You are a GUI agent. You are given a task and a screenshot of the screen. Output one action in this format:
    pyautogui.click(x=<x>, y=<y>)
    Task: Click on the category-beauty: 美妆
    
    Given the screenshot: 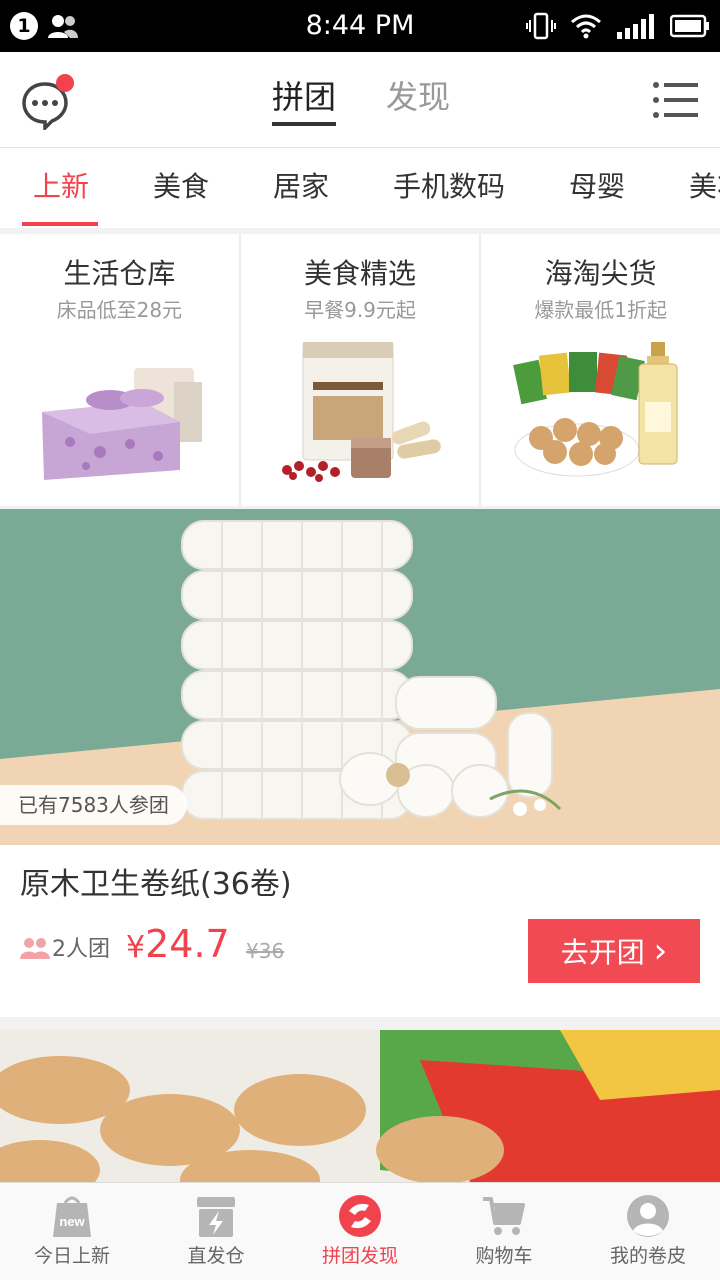 What is the action you would take?
    pyautogui.click(x=704, y=187)
    